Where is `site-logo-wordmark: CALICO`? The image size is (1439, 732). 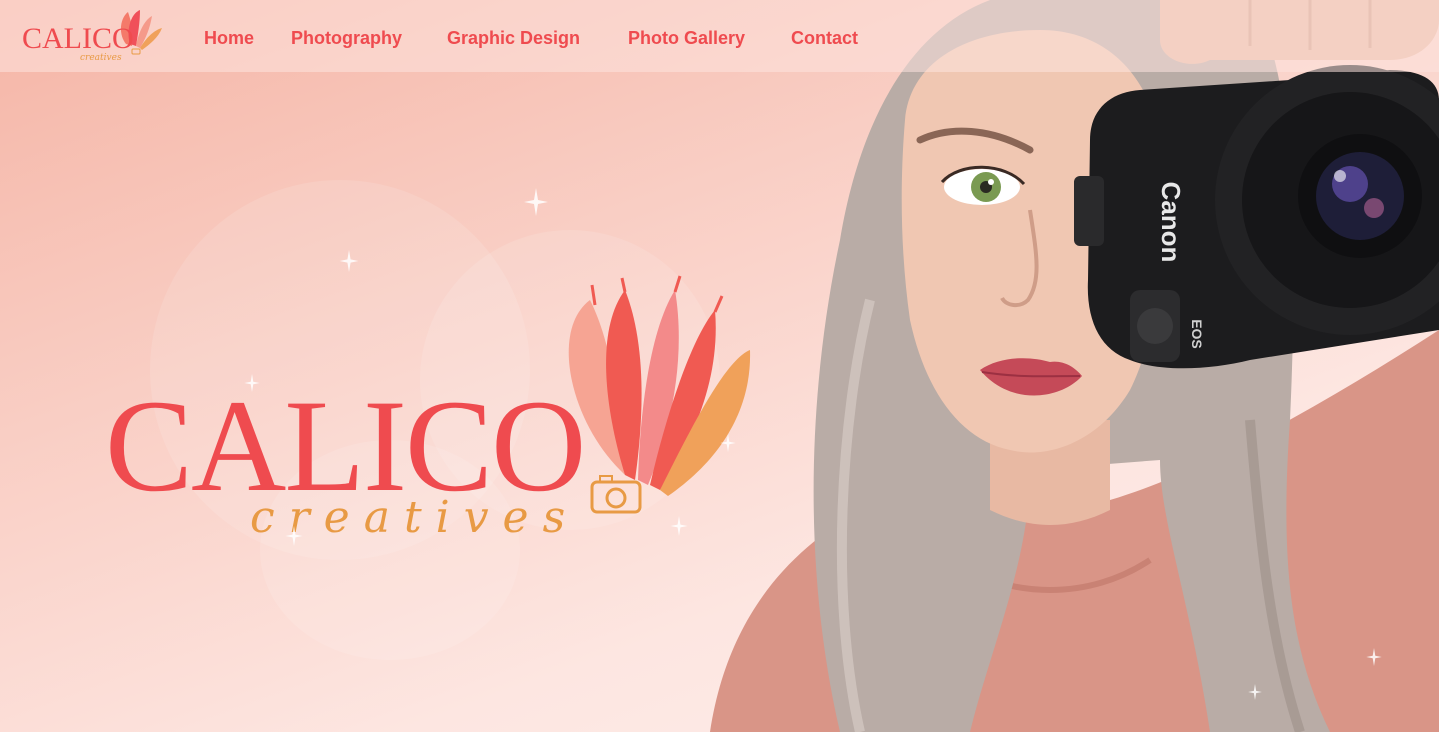
site-logo-wordmark: CALICO is located at coordinates (78, 38).